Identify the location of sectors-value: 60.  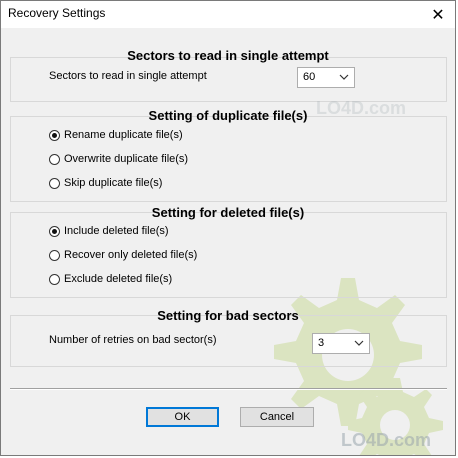
(309, 77).